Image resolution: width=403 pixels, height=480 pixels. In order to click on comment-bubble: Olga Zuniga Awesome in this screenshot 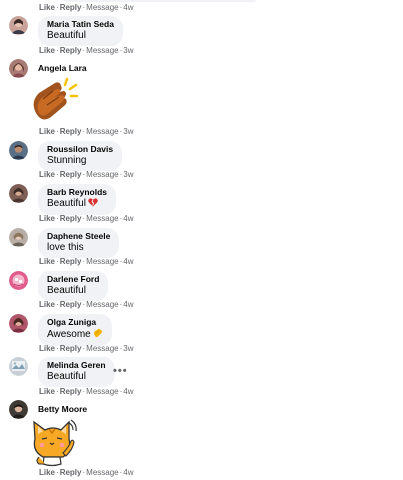, I will do `click(75, 330)`.